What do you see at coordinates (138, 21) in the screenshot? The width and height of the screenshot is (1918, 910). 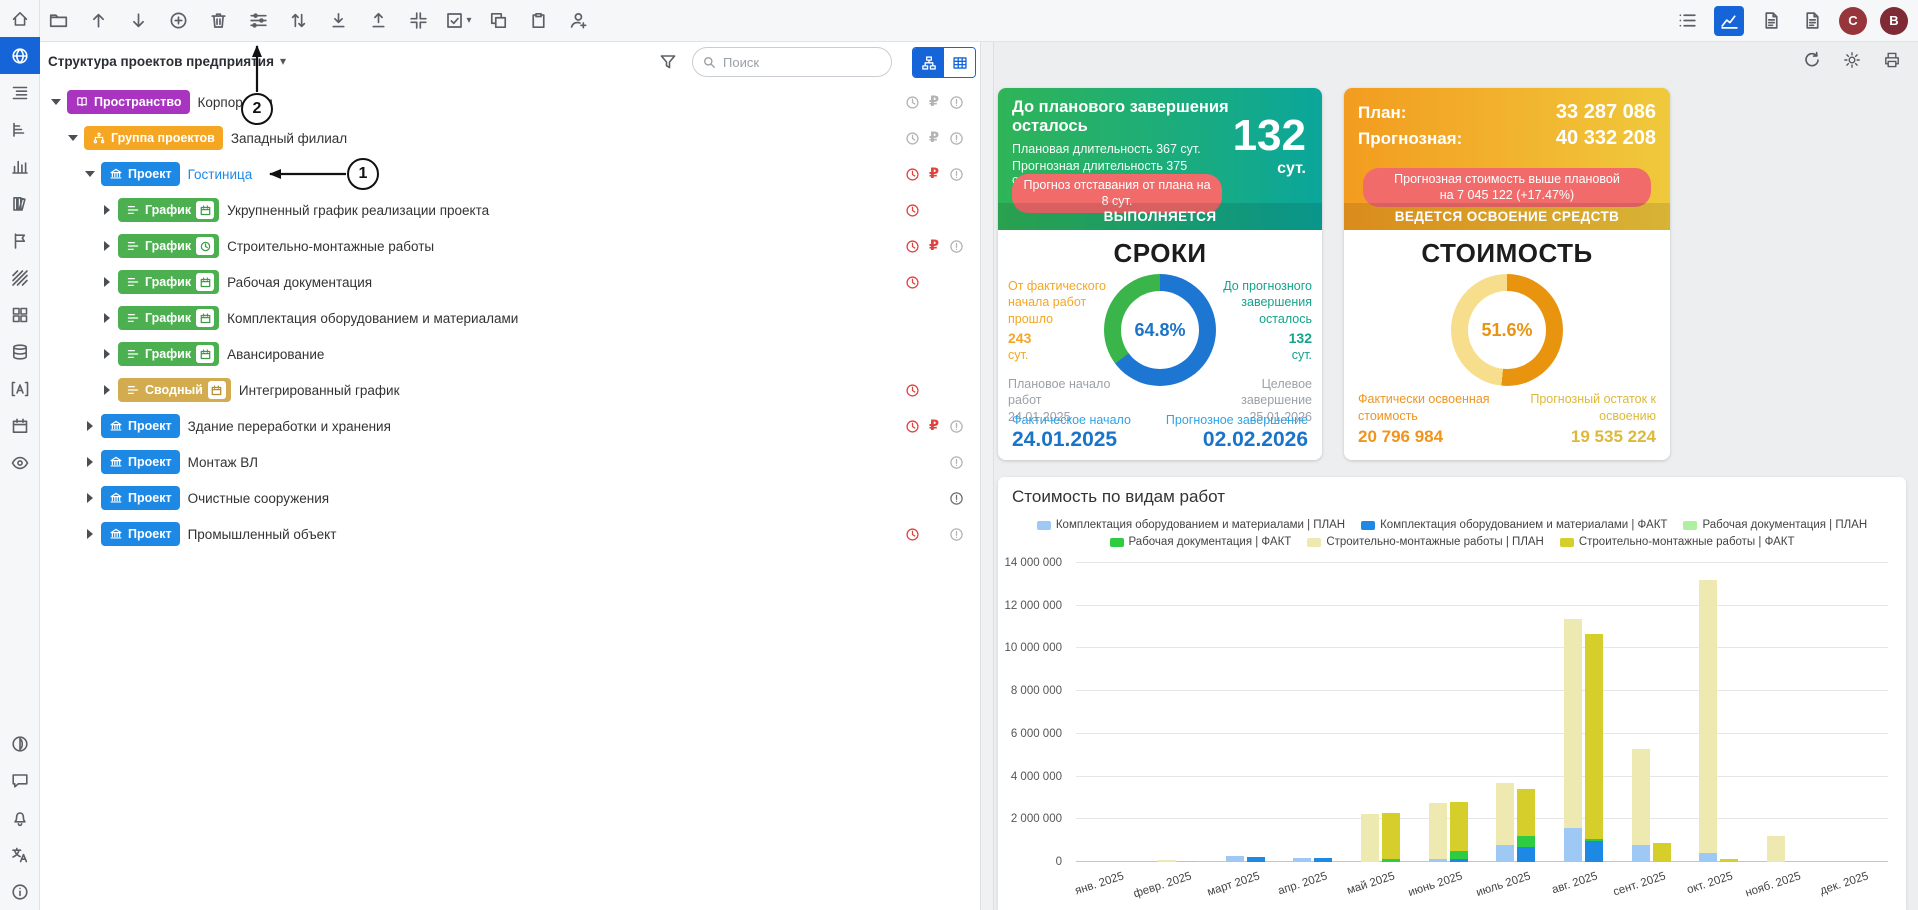 I see `move-down-icon` at bounding box center [138, 21].